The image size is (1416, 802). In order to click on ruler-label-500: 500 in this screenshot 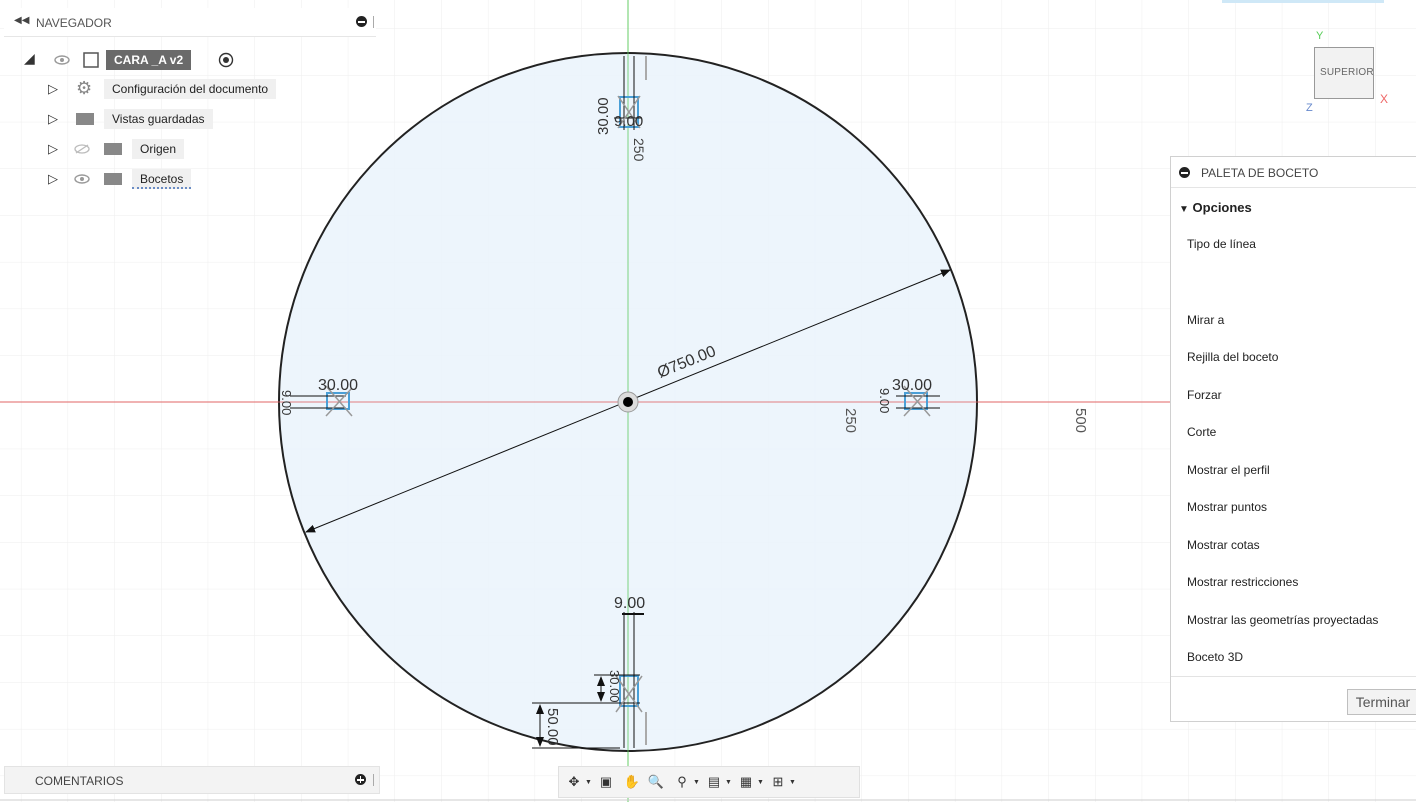, I will do `click(1080, 420)`.